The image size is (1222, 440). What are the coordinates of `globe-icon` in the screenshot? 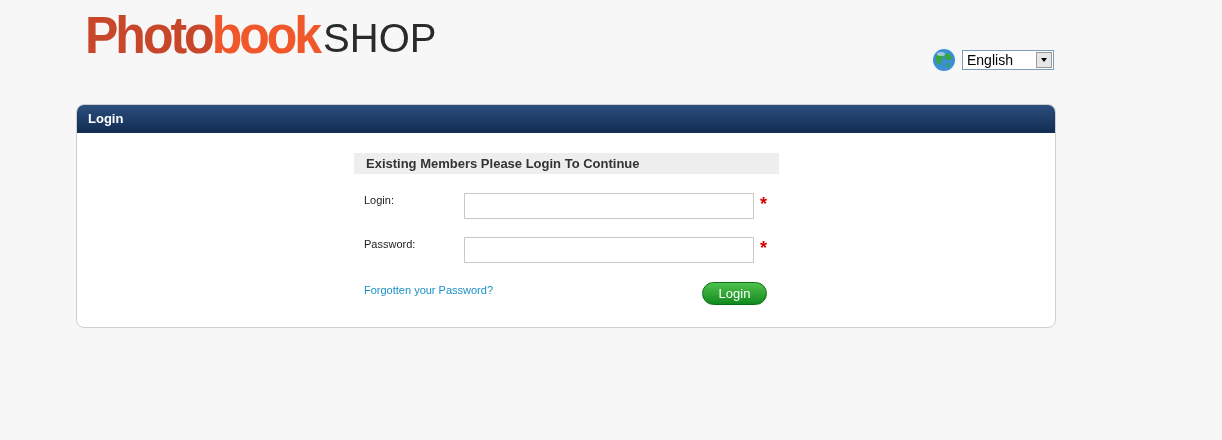 It's located at (944, 60).